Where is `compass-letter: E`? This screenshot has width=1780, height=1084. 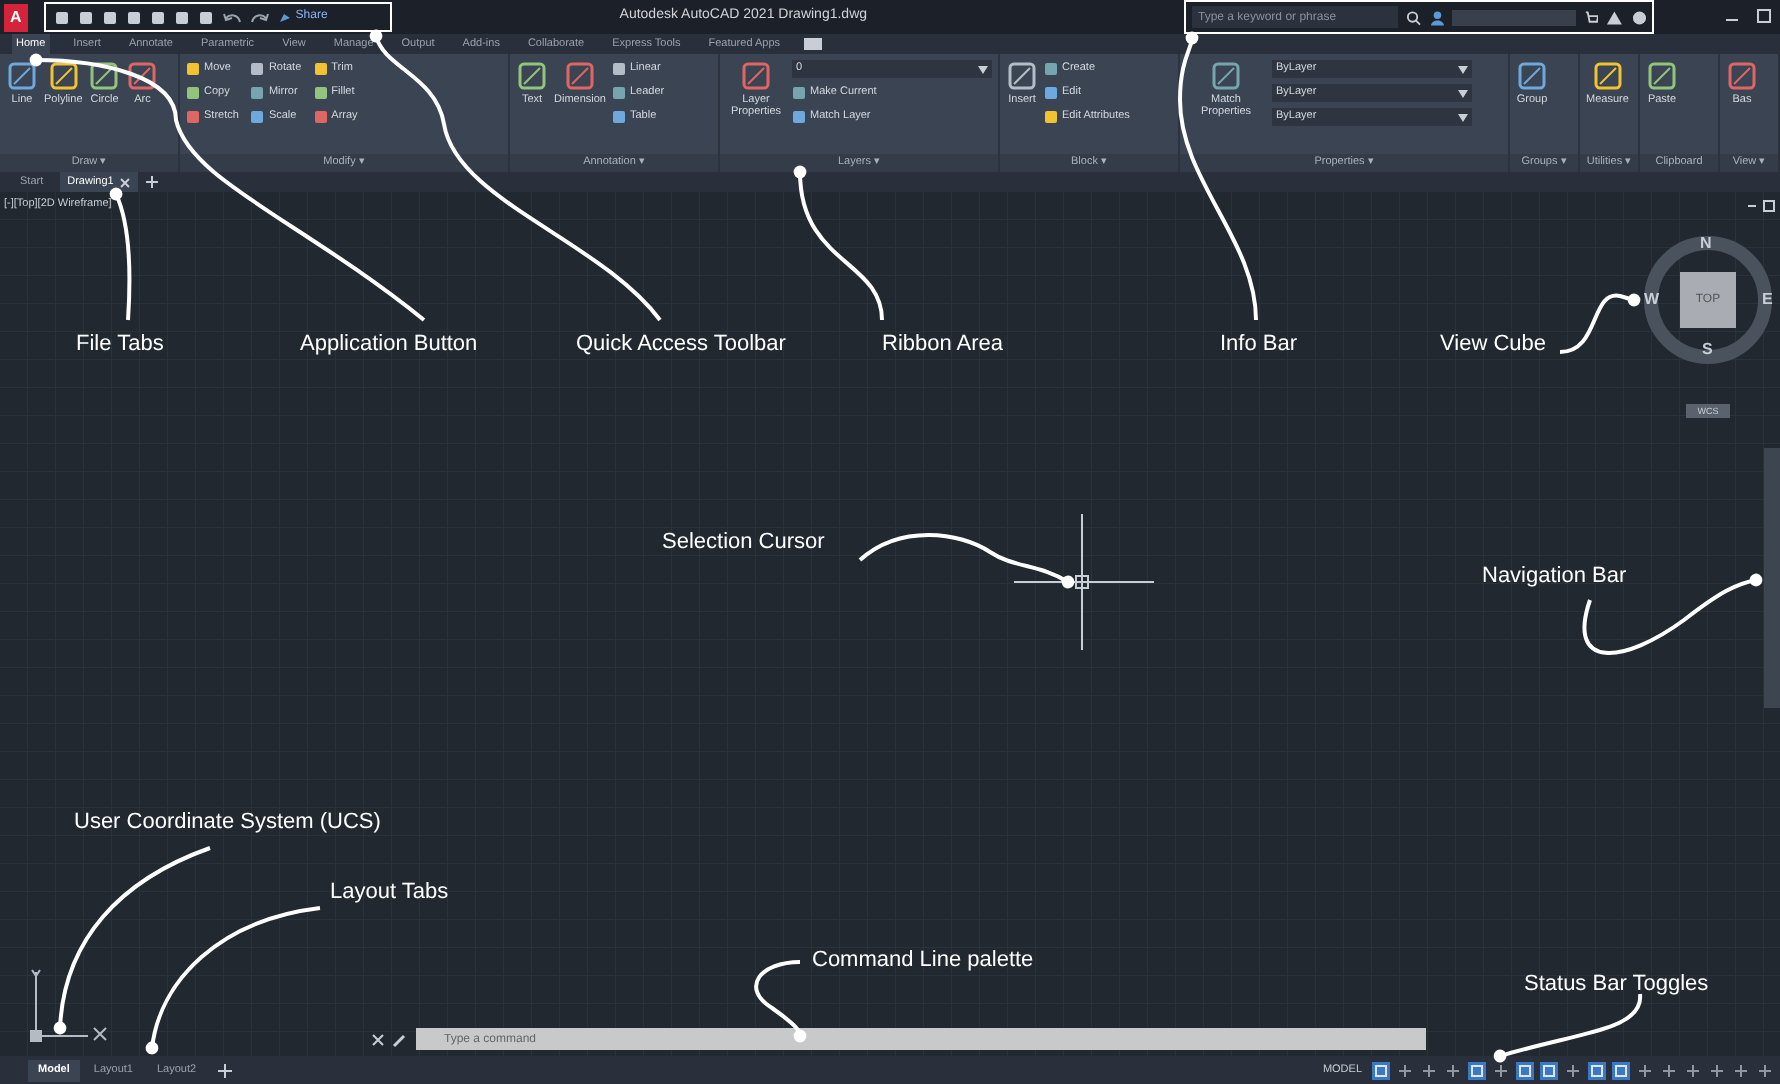
compass-letter: E is located at coordinates (1767, 300).